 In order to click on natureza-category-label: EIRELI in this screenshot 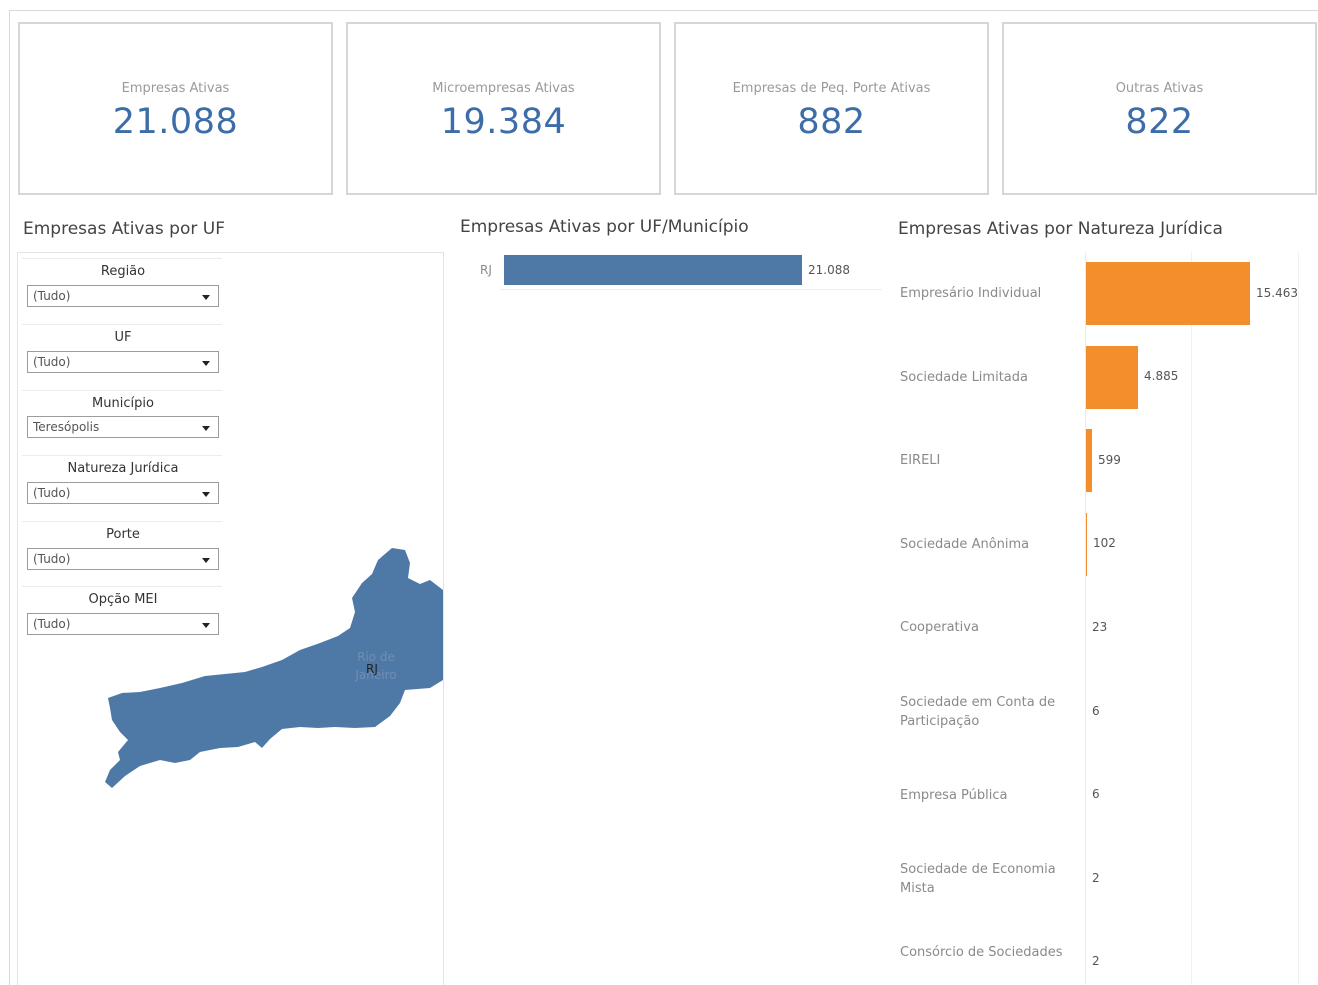, I will do `click(920, 460)`.